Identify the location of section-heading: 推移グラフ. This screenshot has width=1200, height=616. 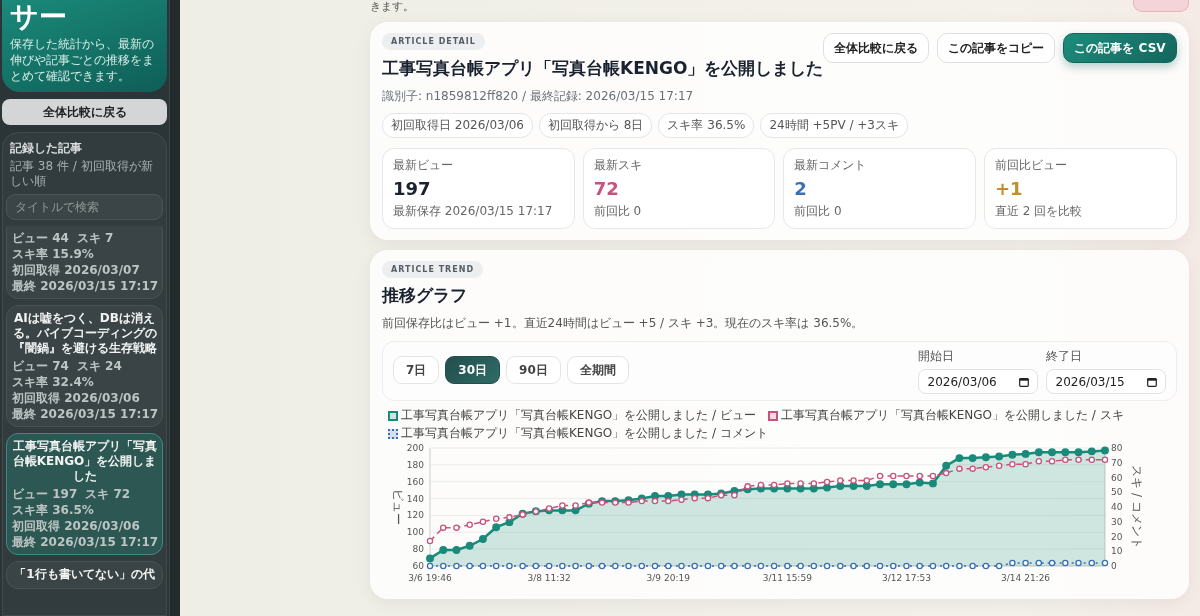
(425, 295).